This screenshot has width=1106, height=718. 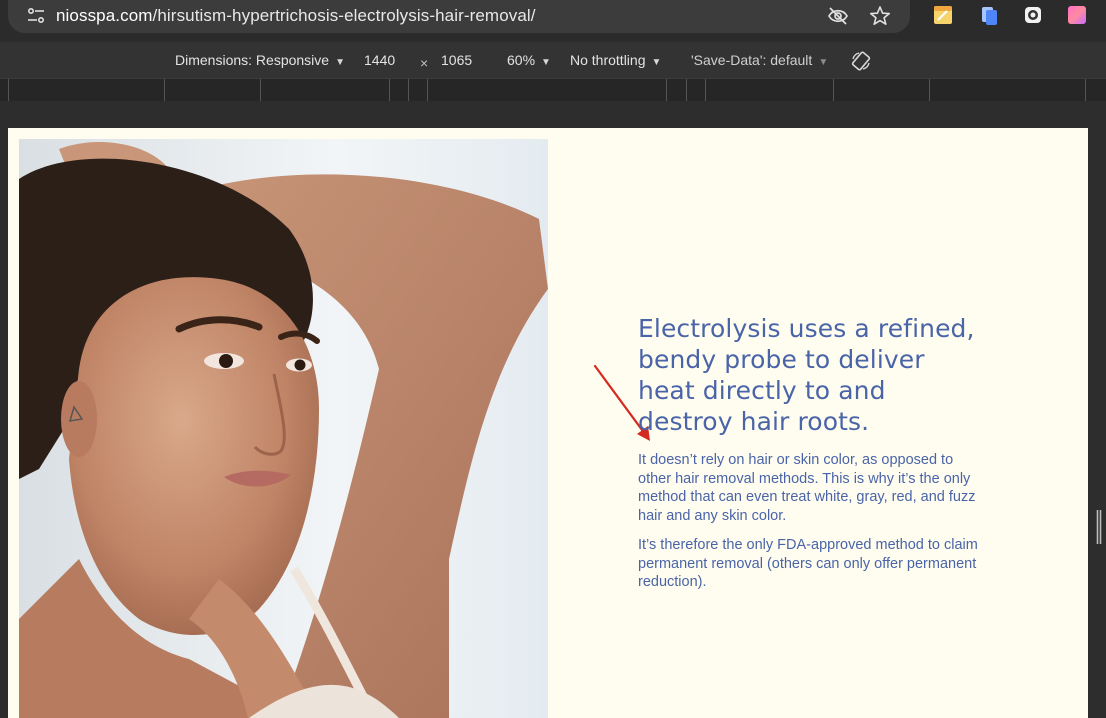 What do you see at coordinates (379, 60) in the screenshot?
I see `width-input: 1440` at bounding box center [379, 60].